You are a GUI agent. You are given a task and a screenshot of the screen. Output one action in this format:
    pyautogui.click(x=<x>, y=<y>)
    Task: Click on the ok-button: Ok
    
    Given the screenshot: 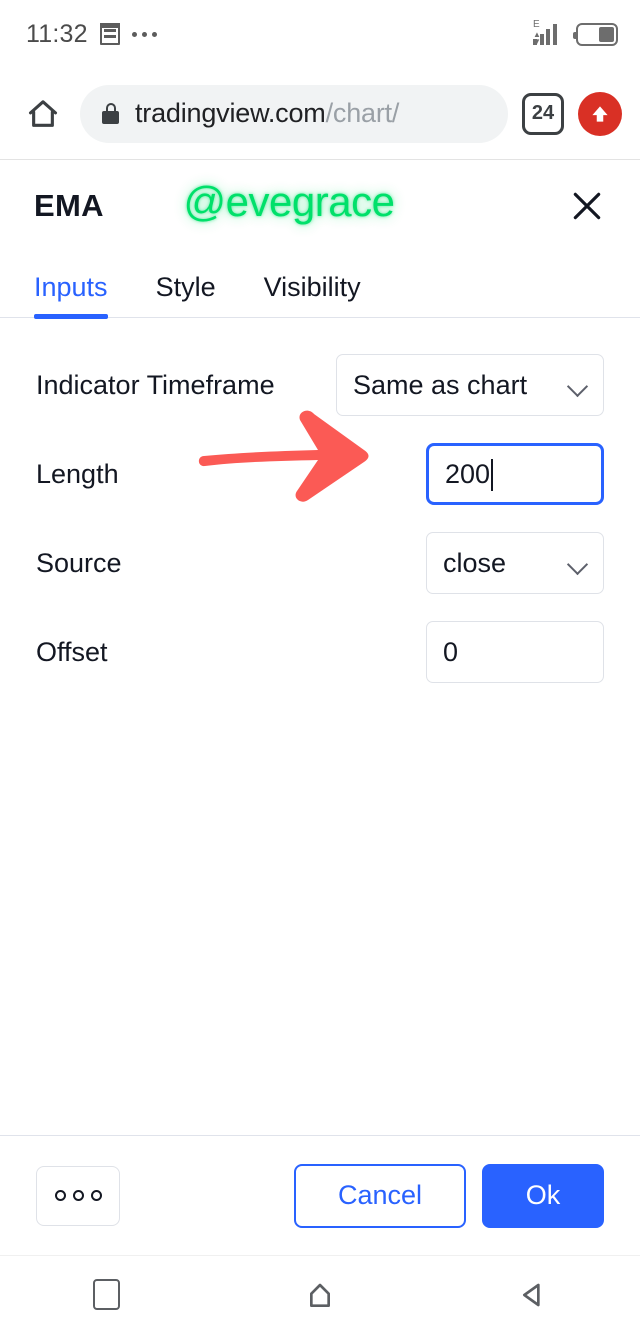 What is the action you would take?
    pyautogui.click(x=543, y=1195)
    